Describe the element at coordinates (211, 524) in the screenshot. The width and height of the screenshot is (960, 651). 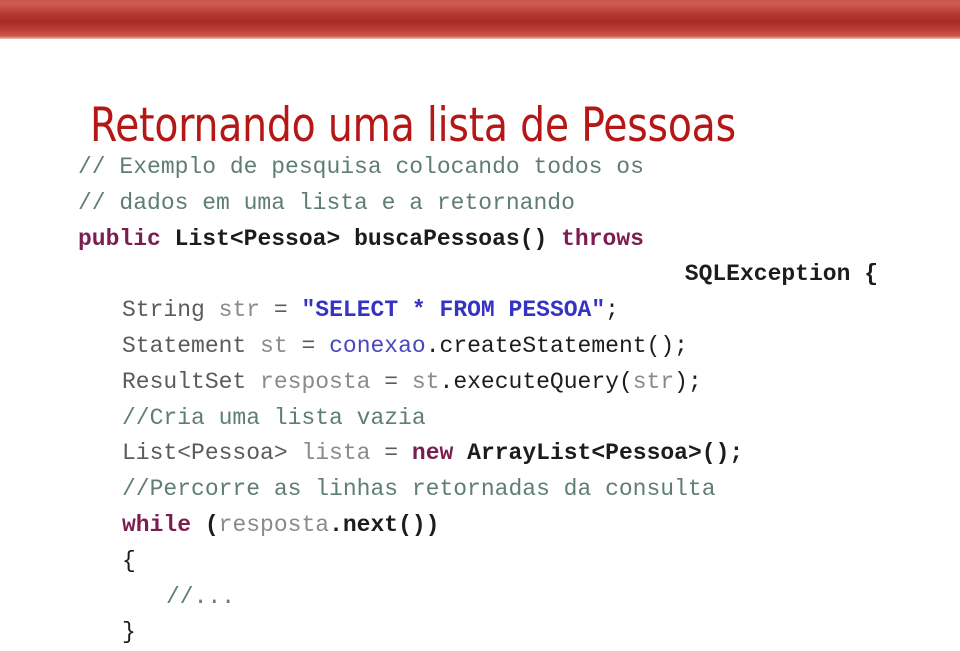
I see `code-token-type: (` at that location.